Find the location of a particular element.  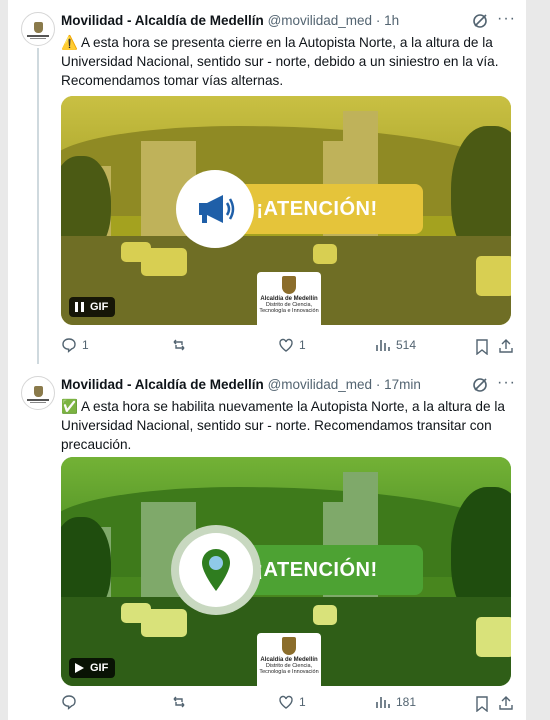

views-button: 514 is located at coordinates (395, 345).